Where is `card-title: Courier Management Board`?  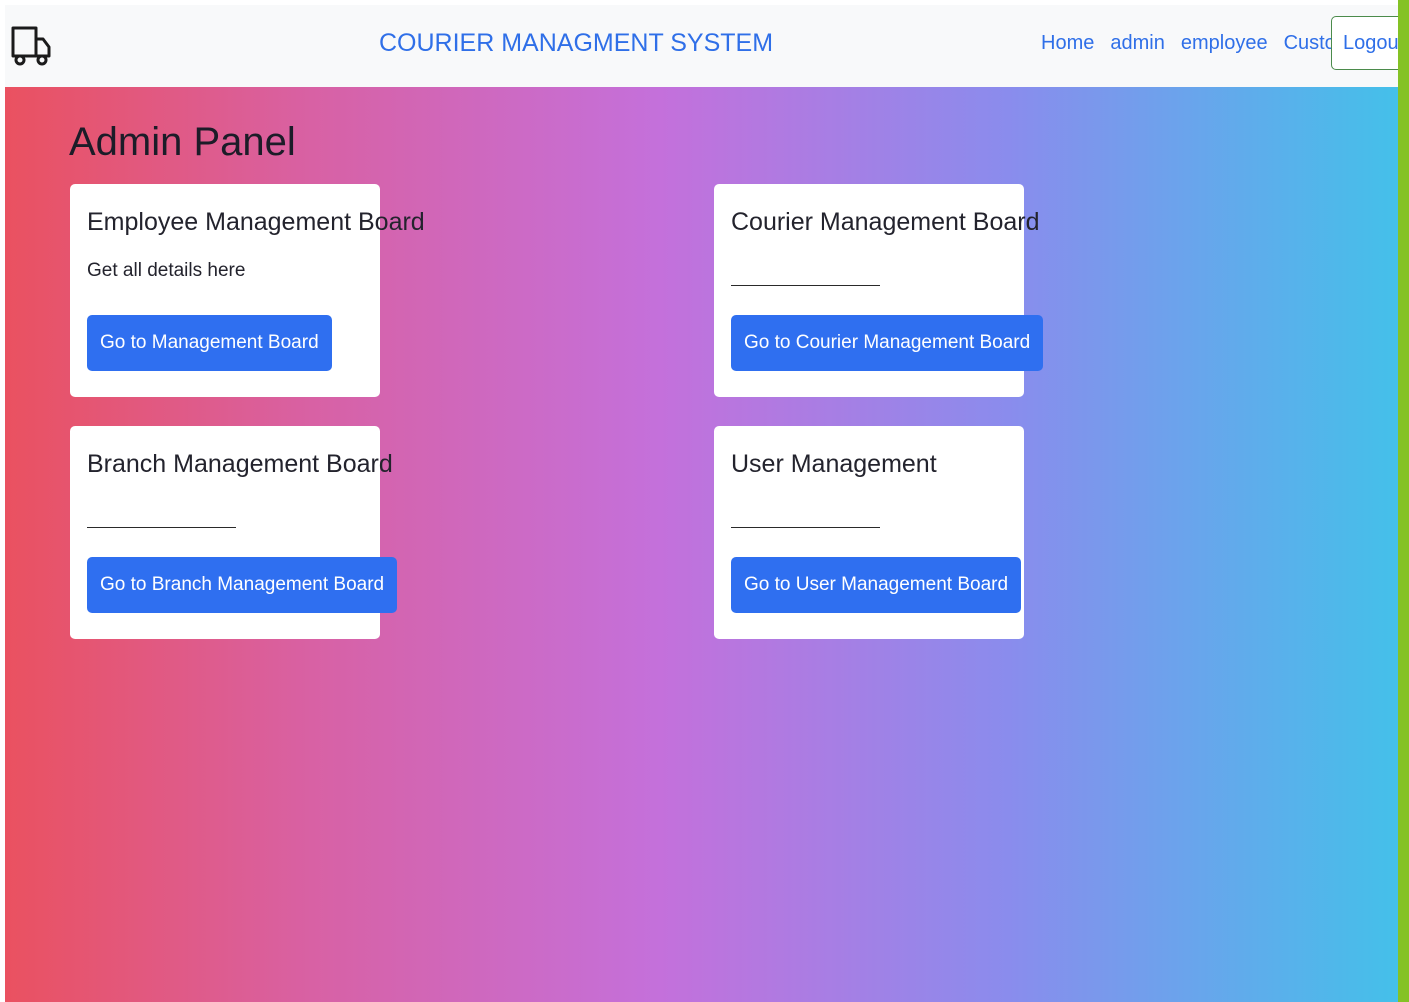
card-title: Courier Management Board is located at coordinates (885, 222).